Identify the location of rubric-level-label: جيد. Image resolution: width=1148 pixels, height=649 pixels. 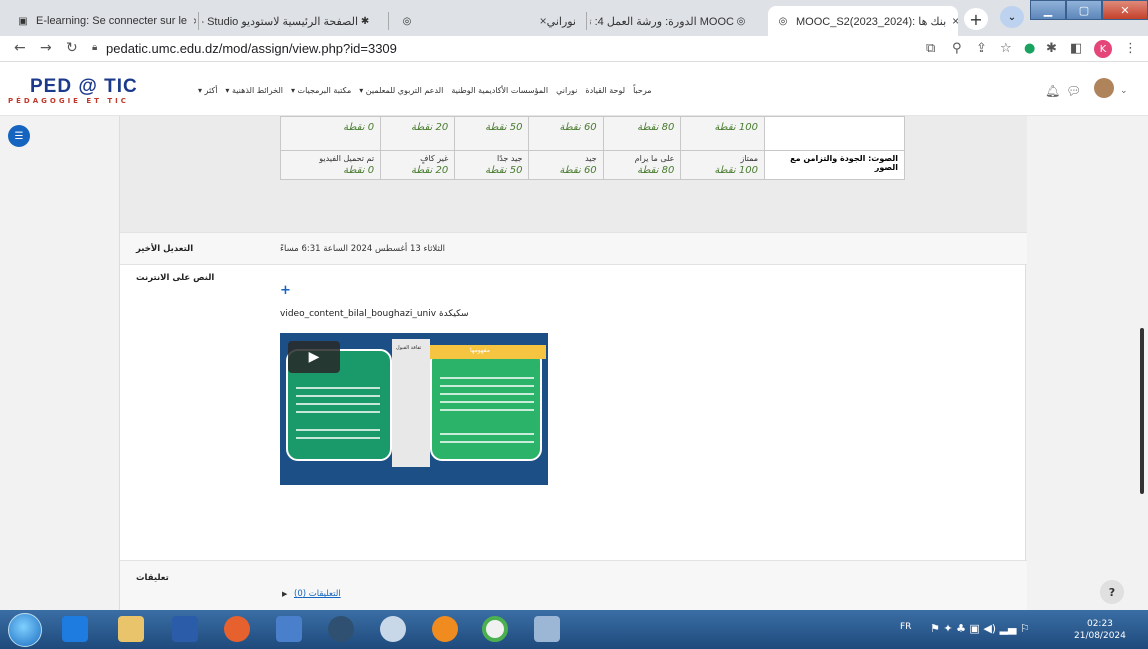
(591, 158).